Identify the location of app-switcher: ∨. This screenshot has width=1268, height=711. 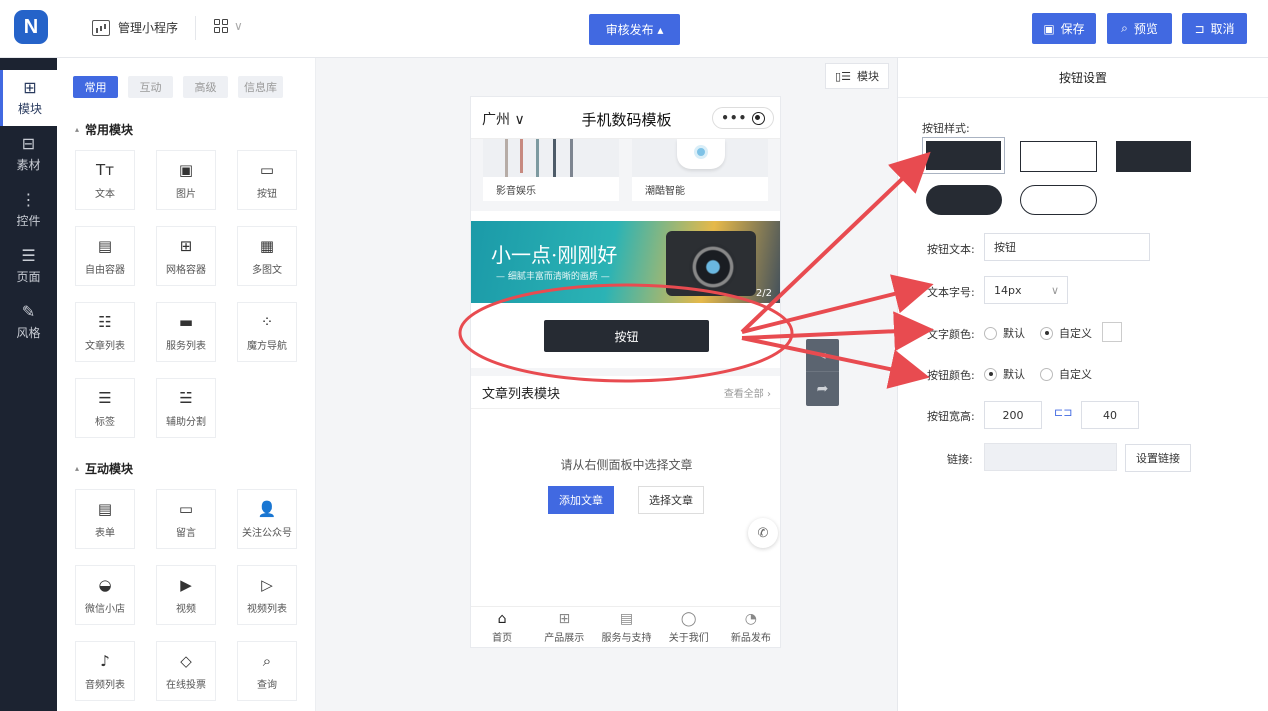
(228, 26).